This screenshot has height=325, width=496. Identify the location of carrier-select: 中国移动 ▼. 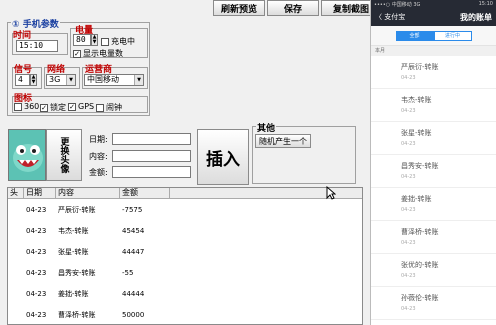
(114, 80).